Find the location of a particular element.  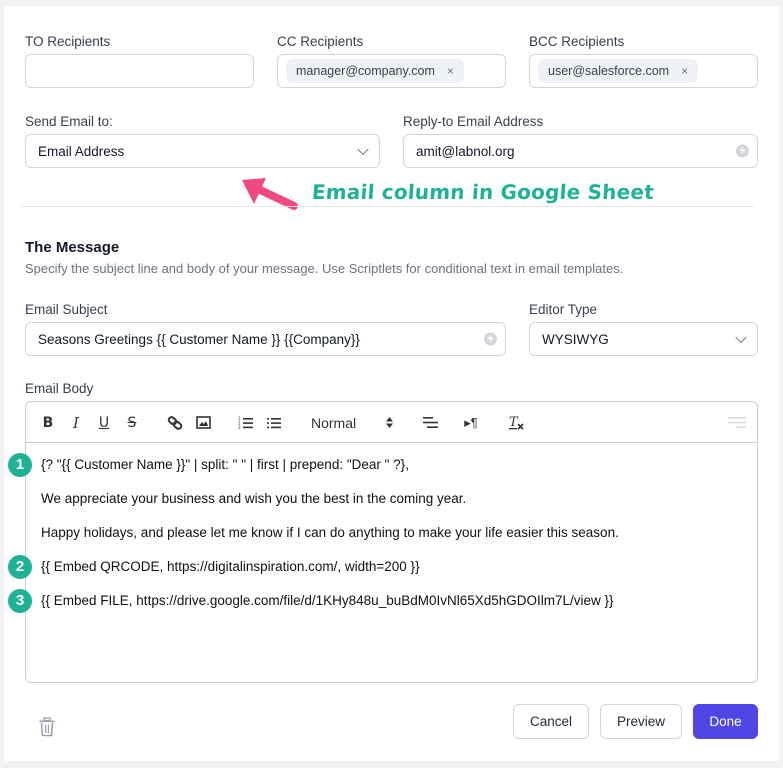

editor-type-select: WYSIWYG is located at coordinates (643, 339).